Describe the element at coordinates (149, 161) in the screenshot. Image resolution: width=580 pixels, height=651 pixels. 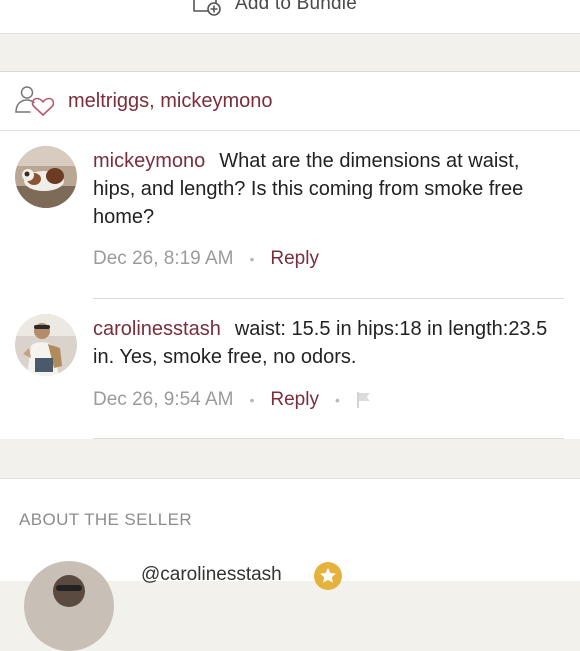
I see `comment-username: mickeymono` at that location.